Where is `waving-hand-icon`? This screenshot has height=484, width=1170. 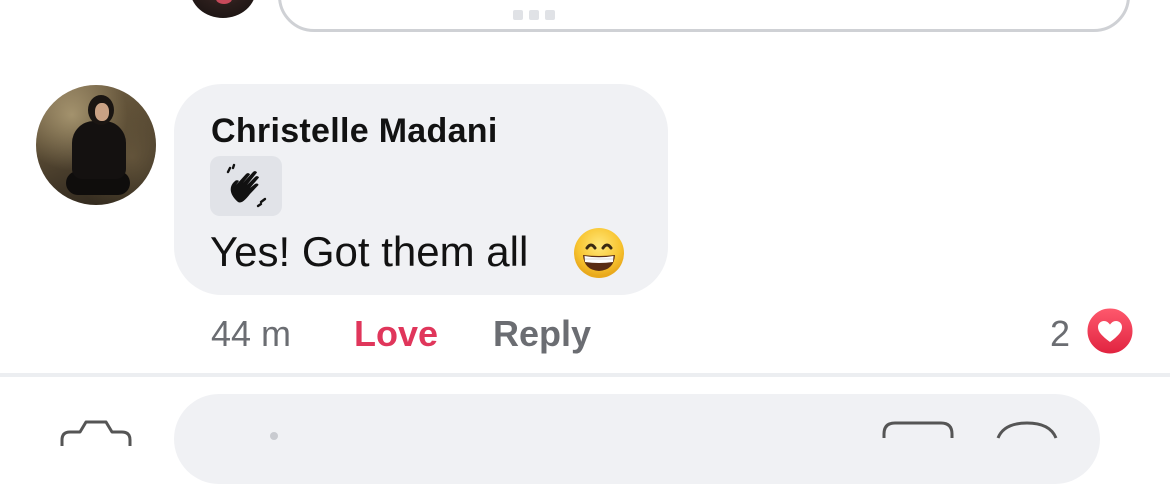 waving-hand-icon is located at coordinates (246, 185).